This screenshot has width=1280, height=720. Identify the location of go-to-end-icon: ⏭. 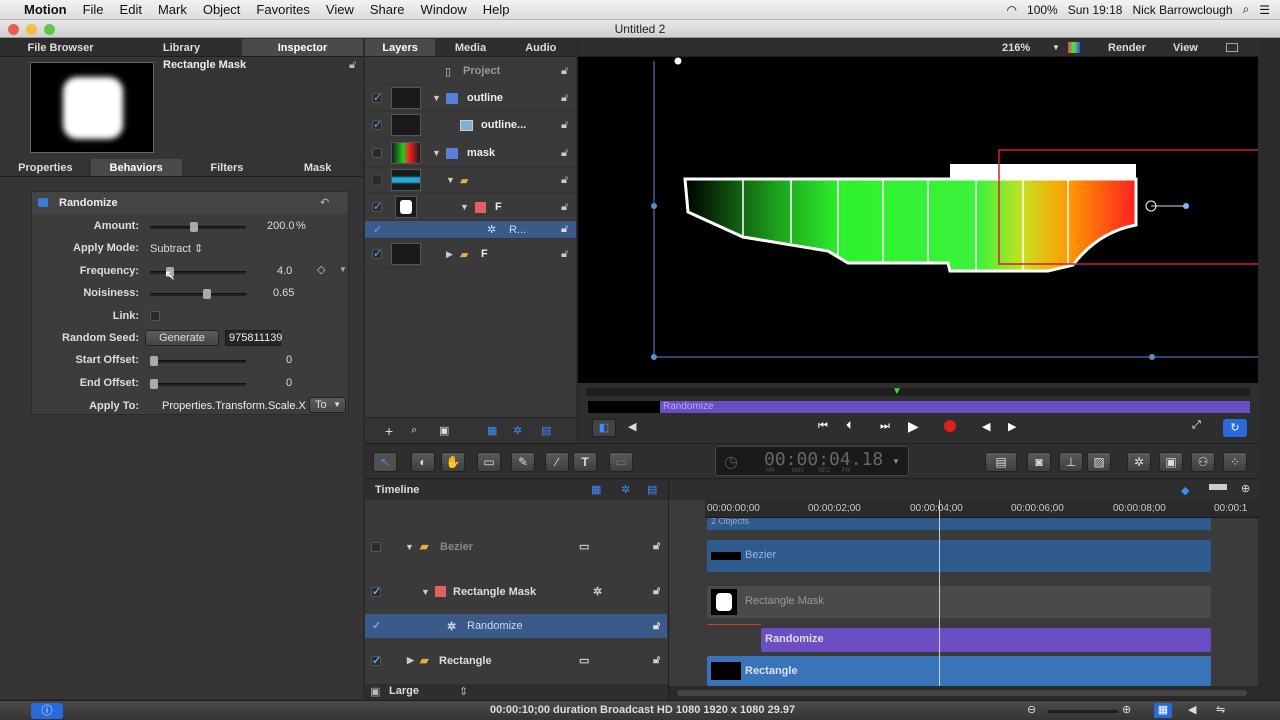
(885, 426).